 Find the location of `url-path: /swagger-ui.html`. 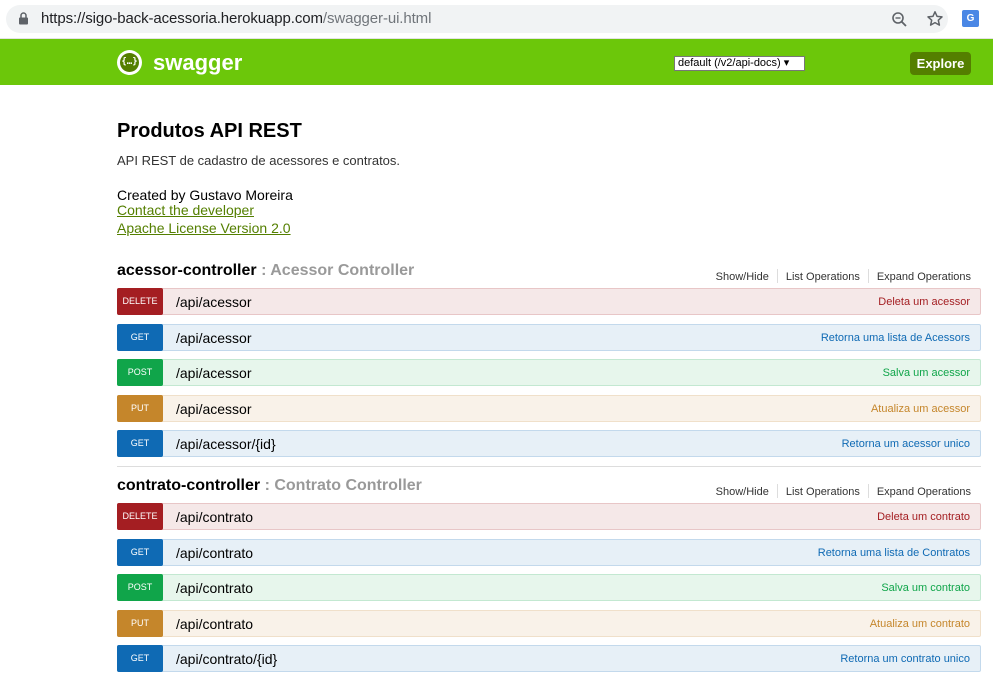

url-path: /swagger-ui.html is located at coordinates (377, 18).